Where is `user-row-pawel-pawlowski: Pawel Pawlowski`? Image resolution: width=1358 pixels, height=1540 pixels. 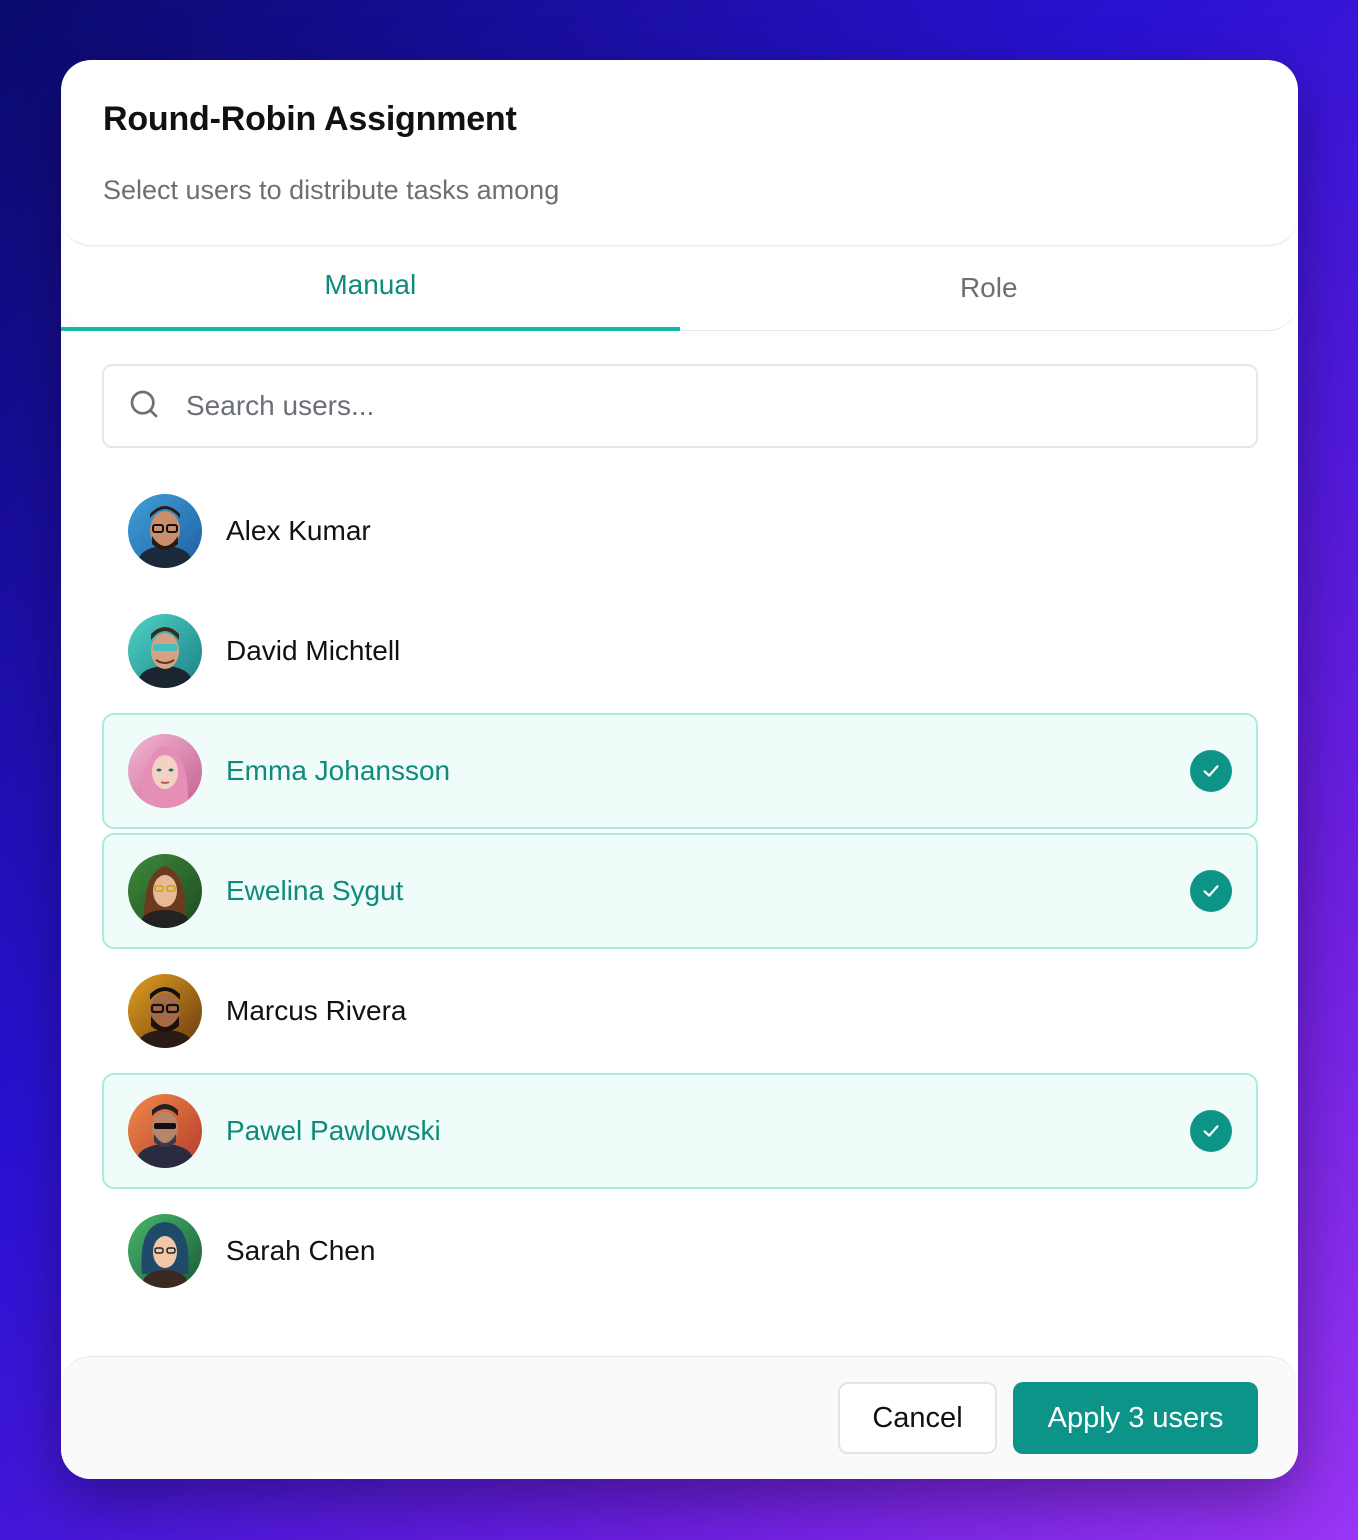 user-row-pawel-pawlowski: Pawel Pawlowski is located at coordinates (680, 1131).